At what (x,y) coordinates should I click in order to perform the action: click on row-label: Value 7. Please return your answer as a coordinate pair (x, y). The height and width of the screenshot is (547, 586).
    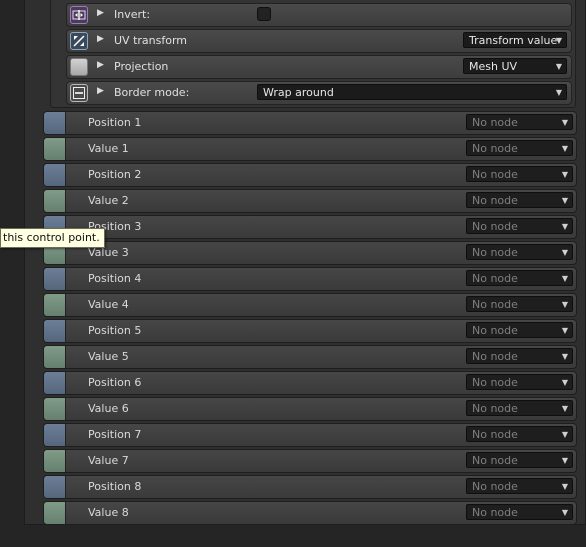
    Looking at the image, I should click on (108, 460).